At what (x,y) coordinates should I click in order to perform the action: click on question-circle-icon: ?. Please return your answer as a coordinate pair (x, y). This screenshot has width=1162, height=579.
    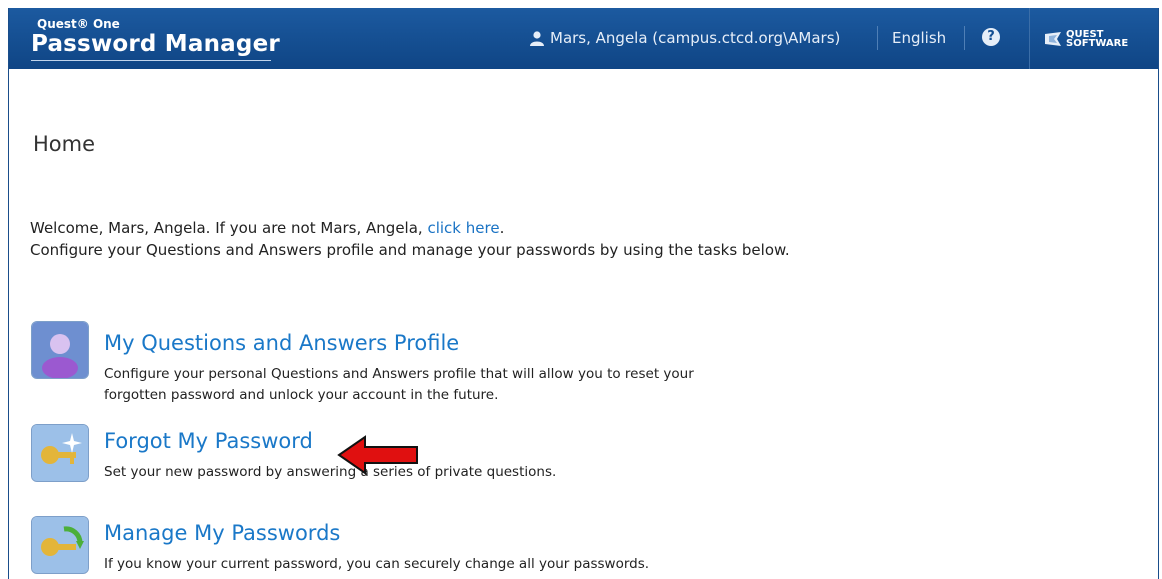
    Looking at the image, I should click on (991, 37).